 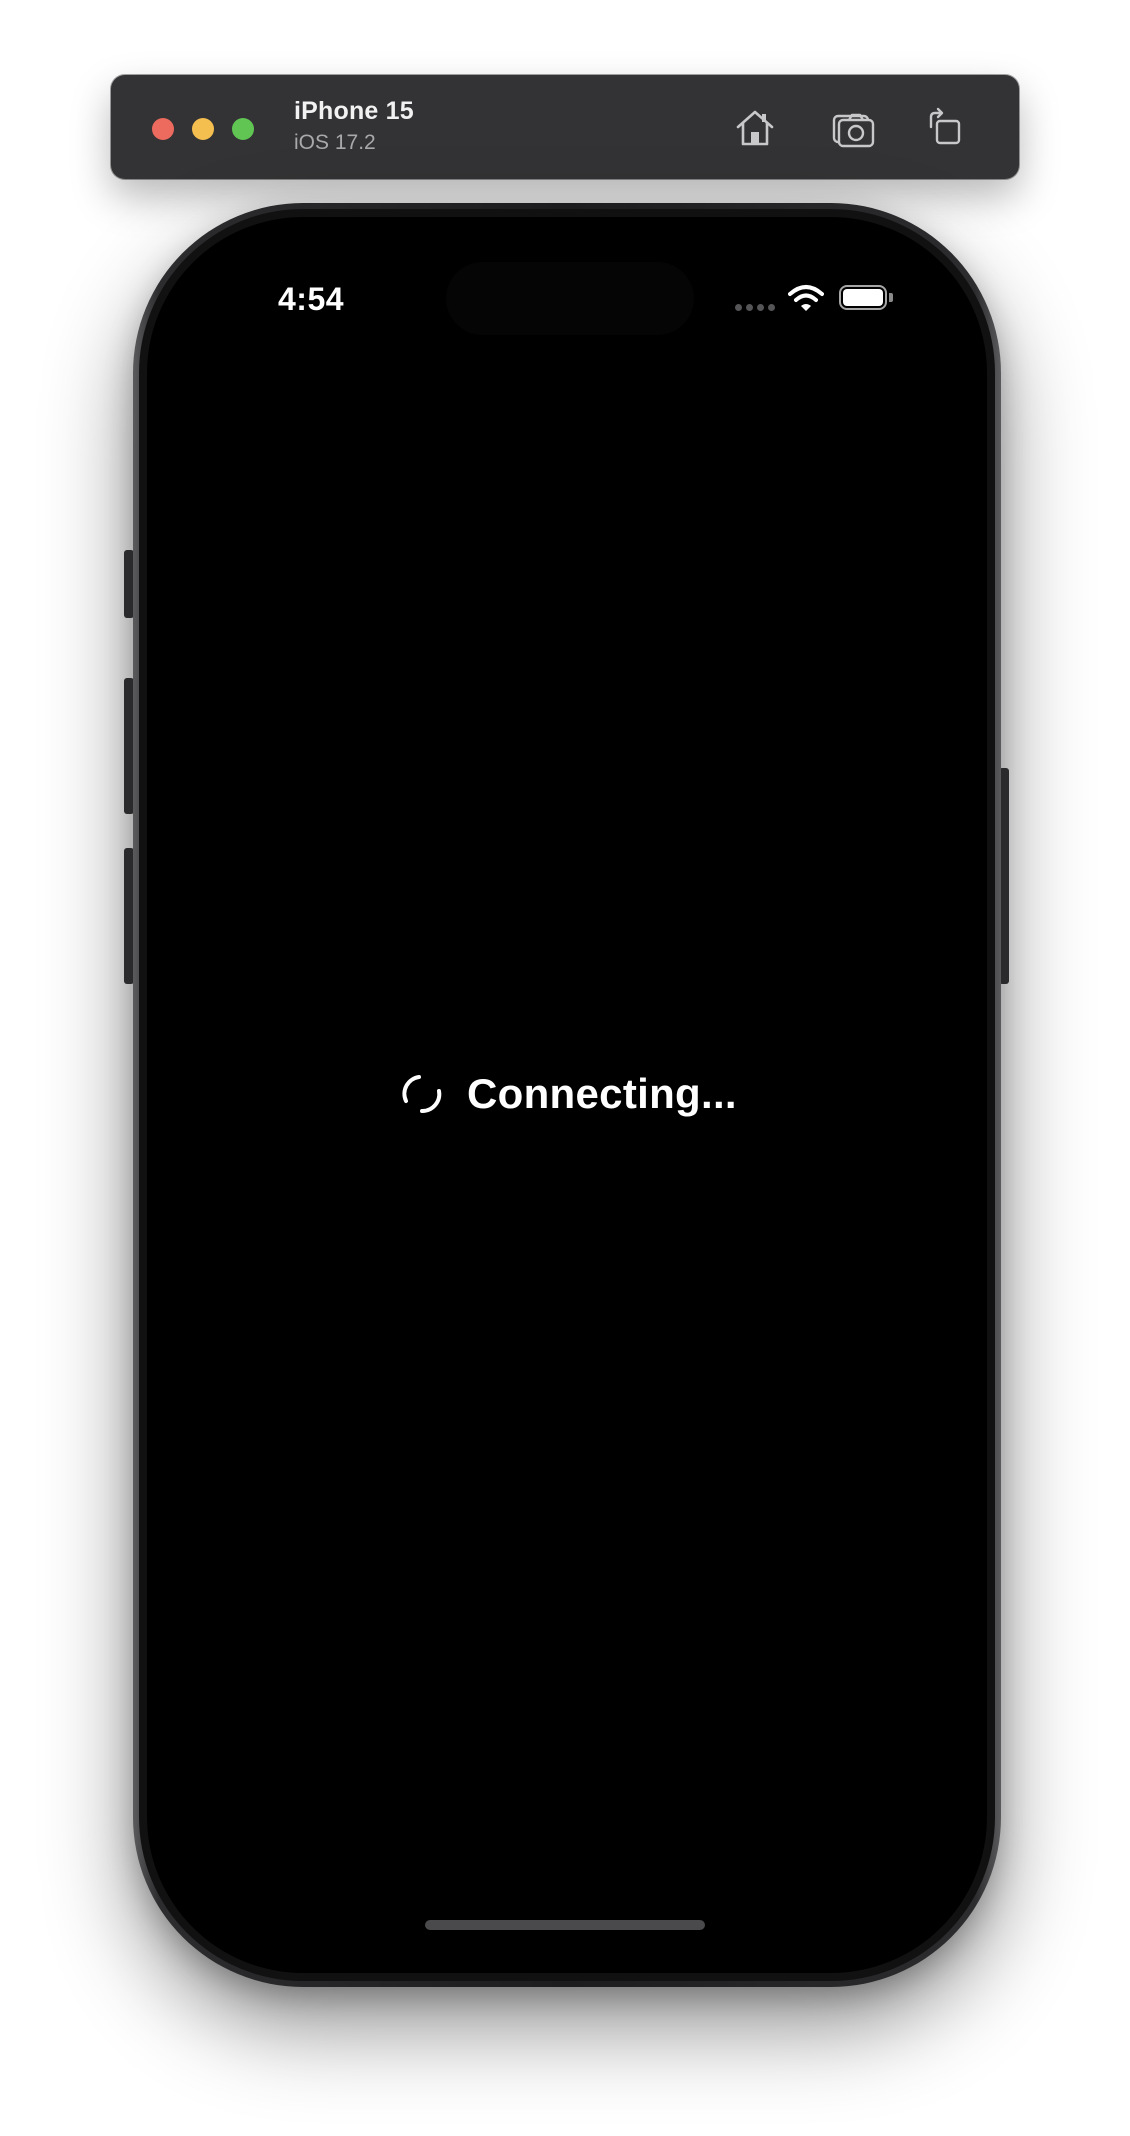 What do you see at coordinates (203, 129) in the screenshot?
I see `minimize-window-button` at bounding box center [203, 129].